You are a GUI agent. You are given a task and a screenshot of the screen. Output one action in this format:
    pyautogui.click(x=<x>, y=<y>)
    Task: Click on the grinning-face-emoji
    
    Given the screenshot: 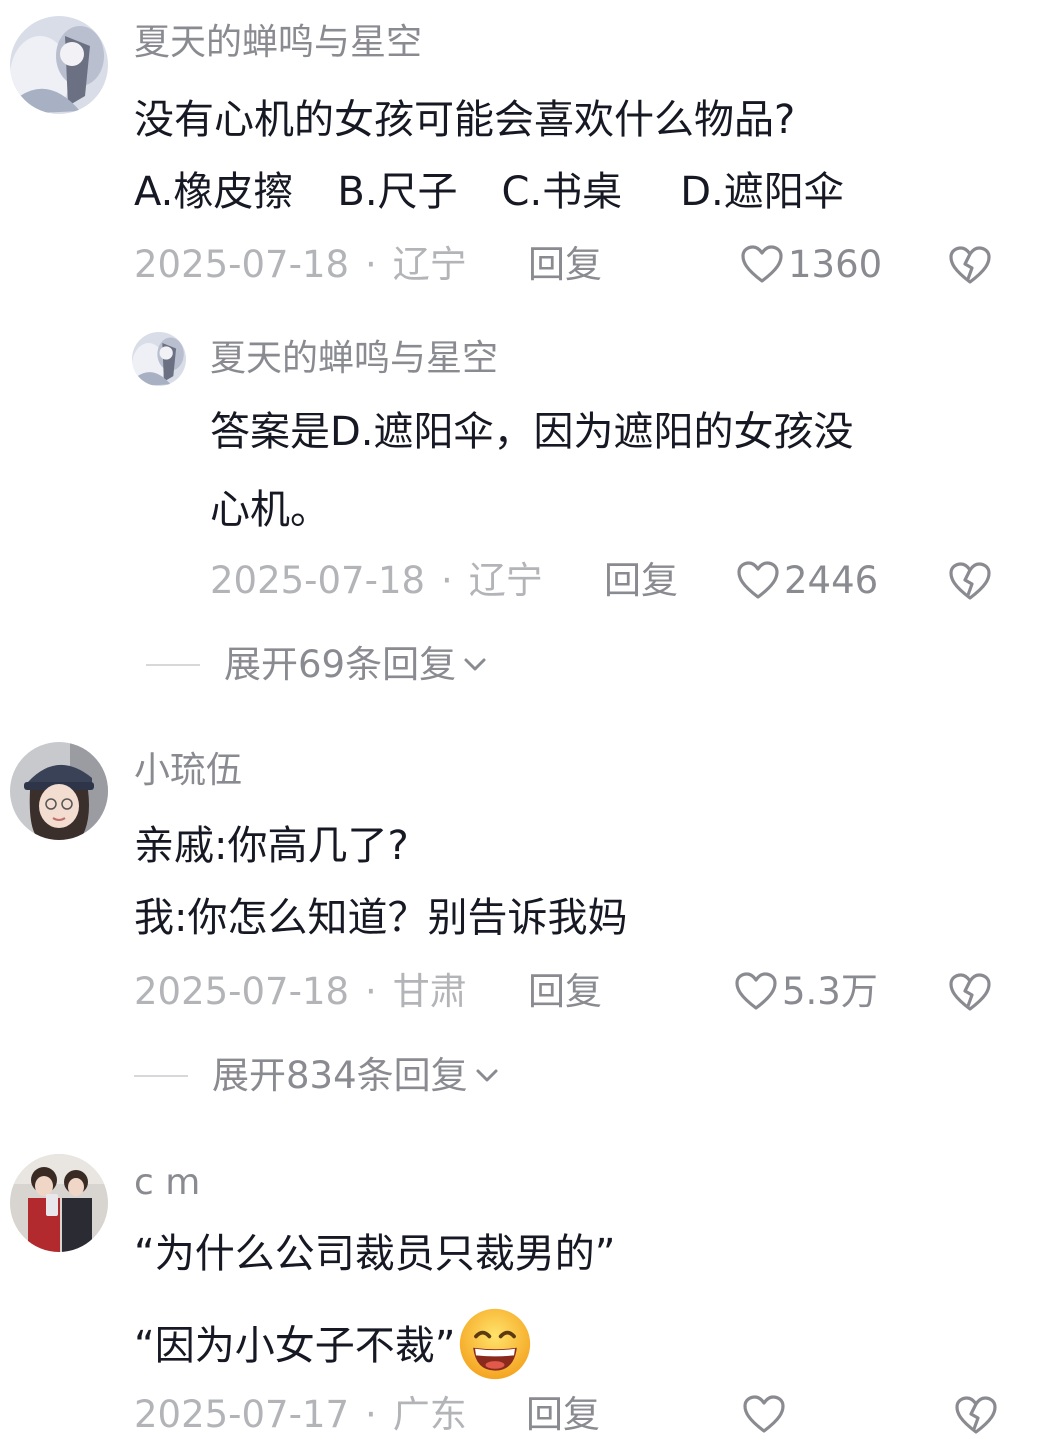 What is the action you would take?
    pyautogui.click(x=495, y=1344)
    